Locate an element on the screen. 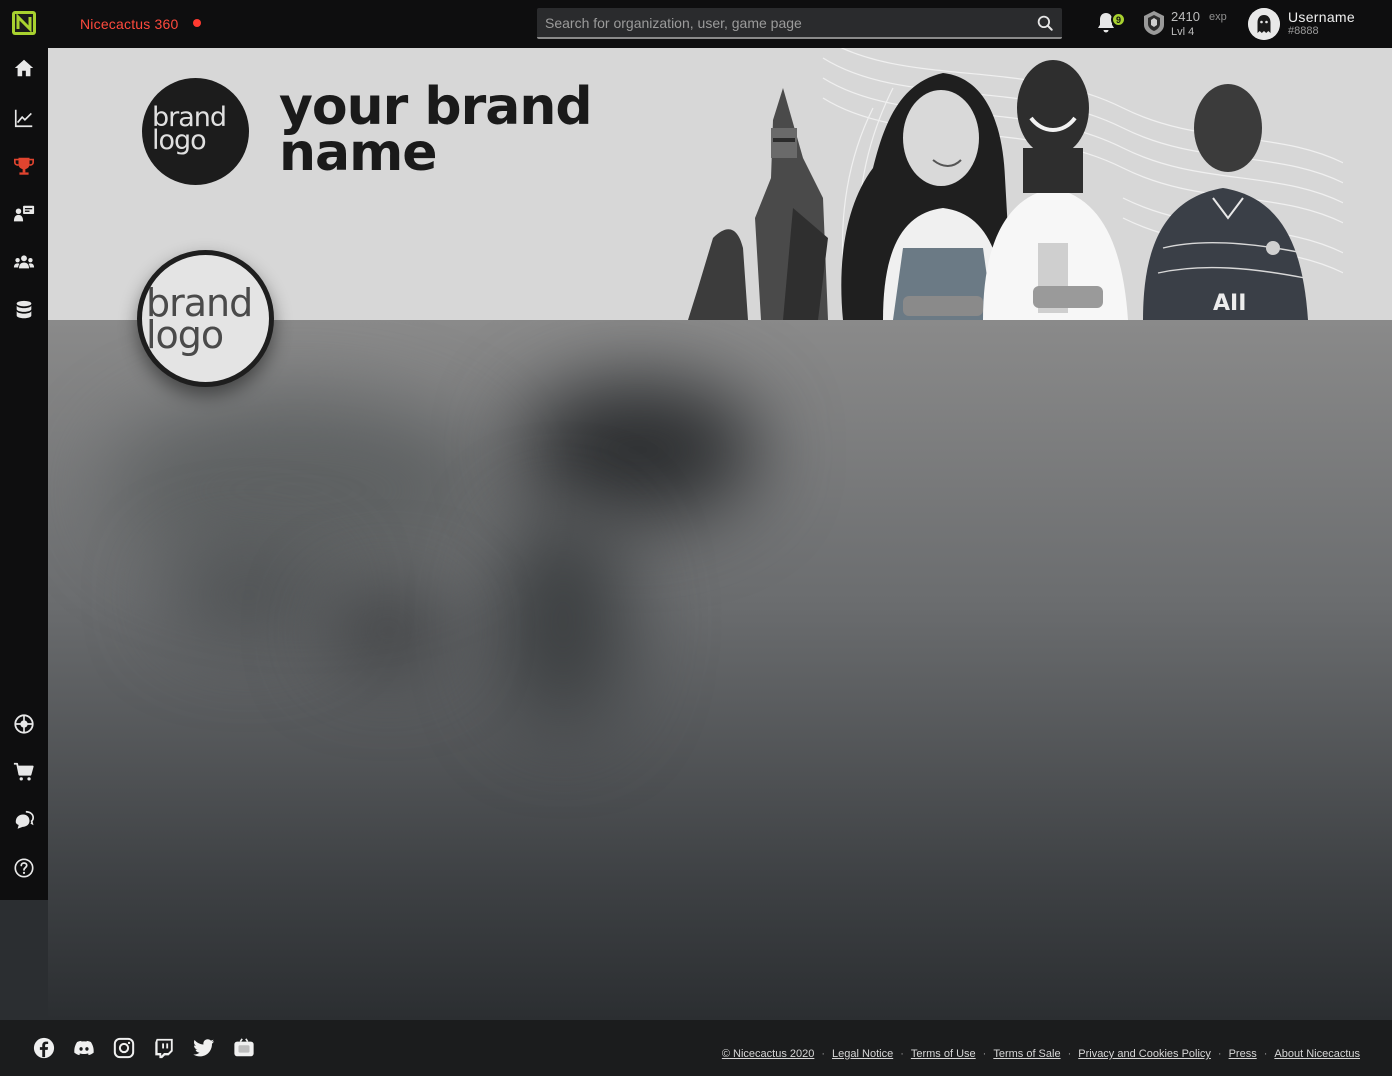  twitter-icon is located at coordinates (204, 1048).